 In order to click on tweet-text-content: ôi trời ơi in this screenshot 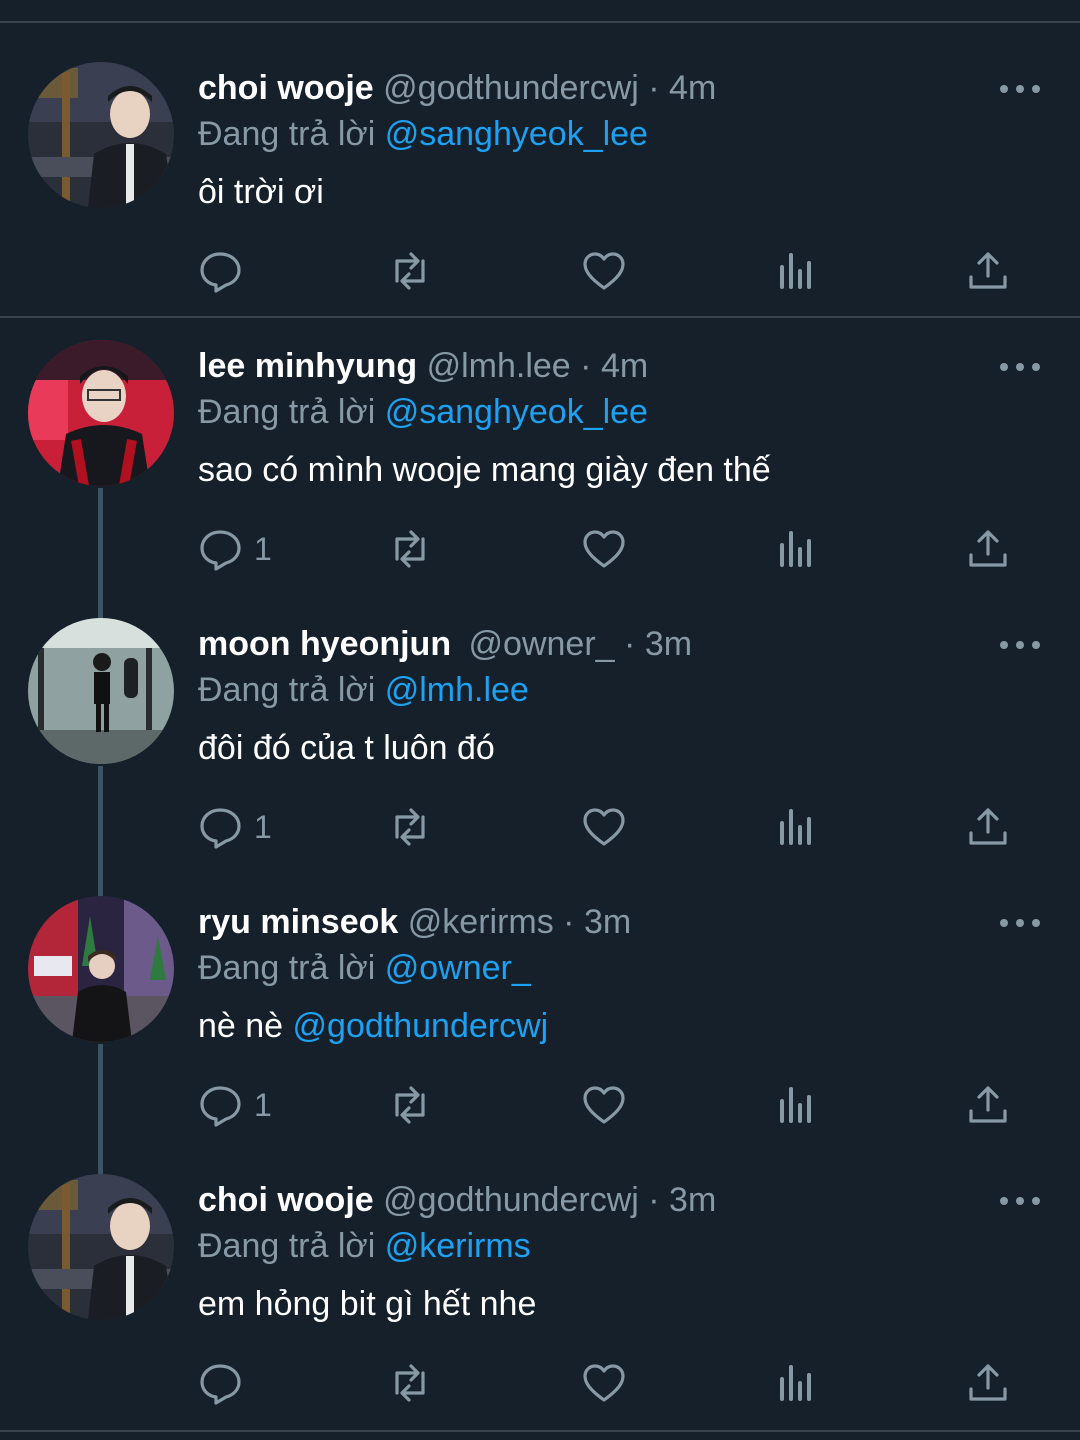, I will do `click(261, 192)`.